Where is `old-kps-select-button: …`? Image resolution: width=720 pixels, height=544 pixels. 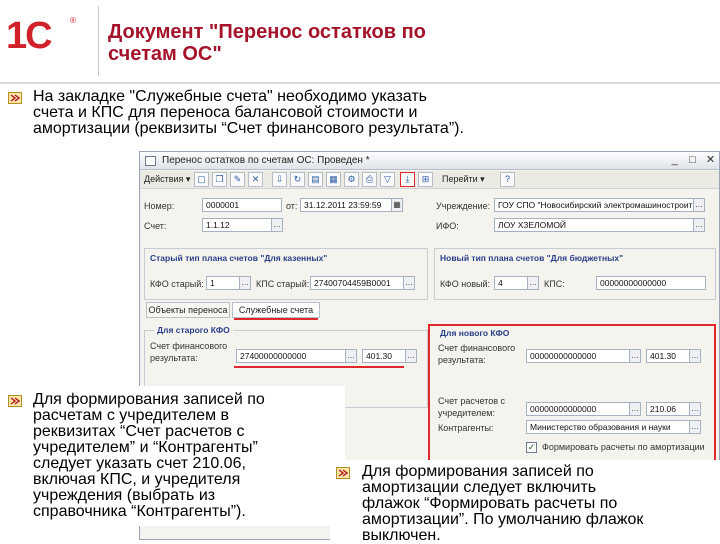 old-kps-select-button: … is located at coordinates (409, 283).